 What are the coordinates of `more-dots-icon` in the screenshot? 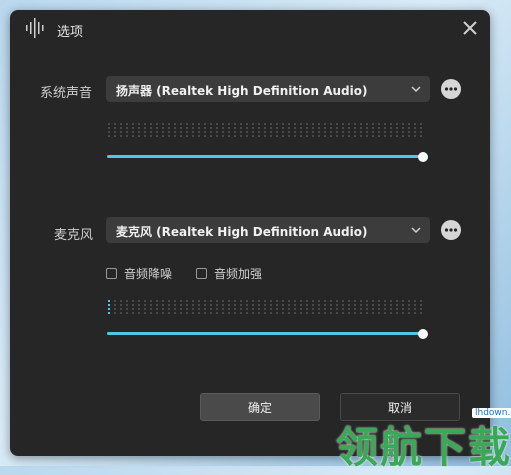 It's located at (451, 89).